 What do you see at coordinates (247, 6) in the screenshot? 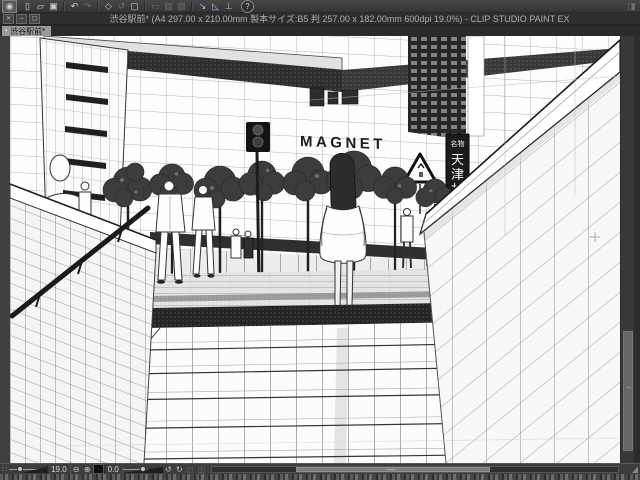
I see `help-icon: ?` at bounding box center [247, 6].